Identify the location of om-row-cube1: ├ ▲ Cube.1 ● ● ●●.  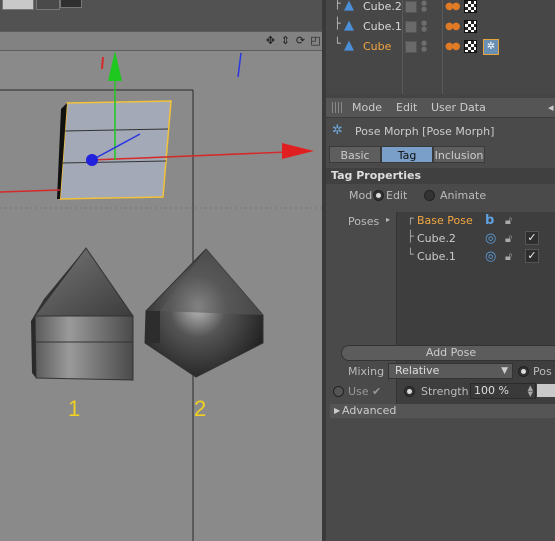
(440, 27).